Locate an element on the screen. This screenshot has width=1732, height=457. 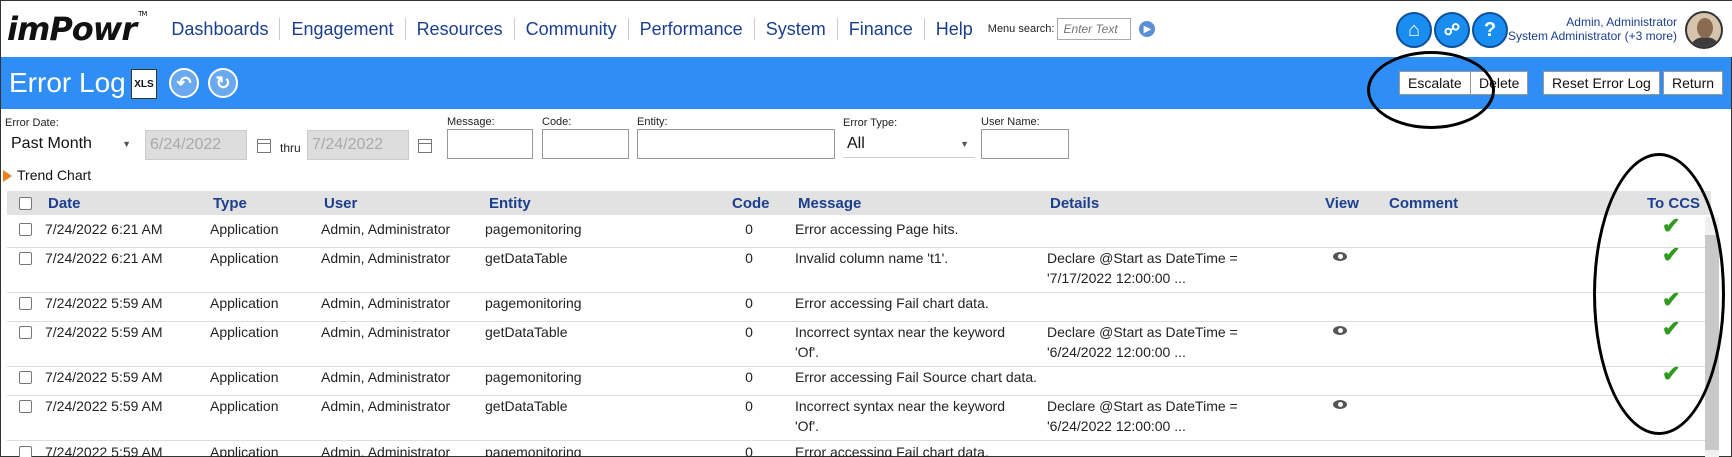
cell-message: Invalid column name 't1'. is located at coordinates (872, 258).